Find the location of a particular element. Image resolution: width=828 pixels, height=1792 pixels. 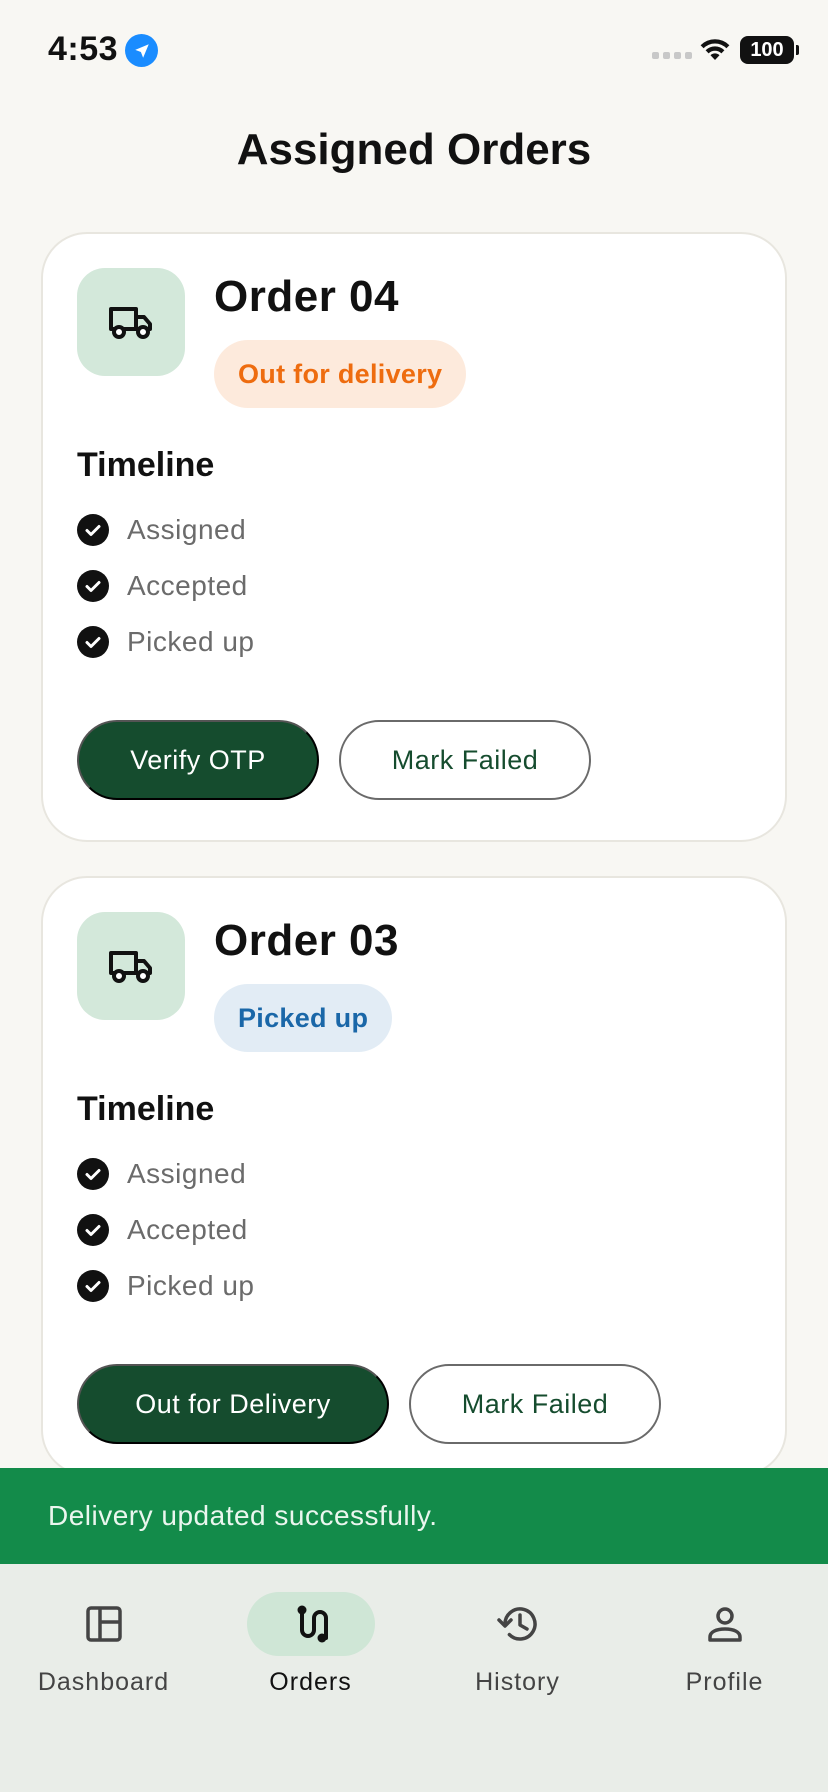

location-arrow-icon is located at coordinates (141, 50).